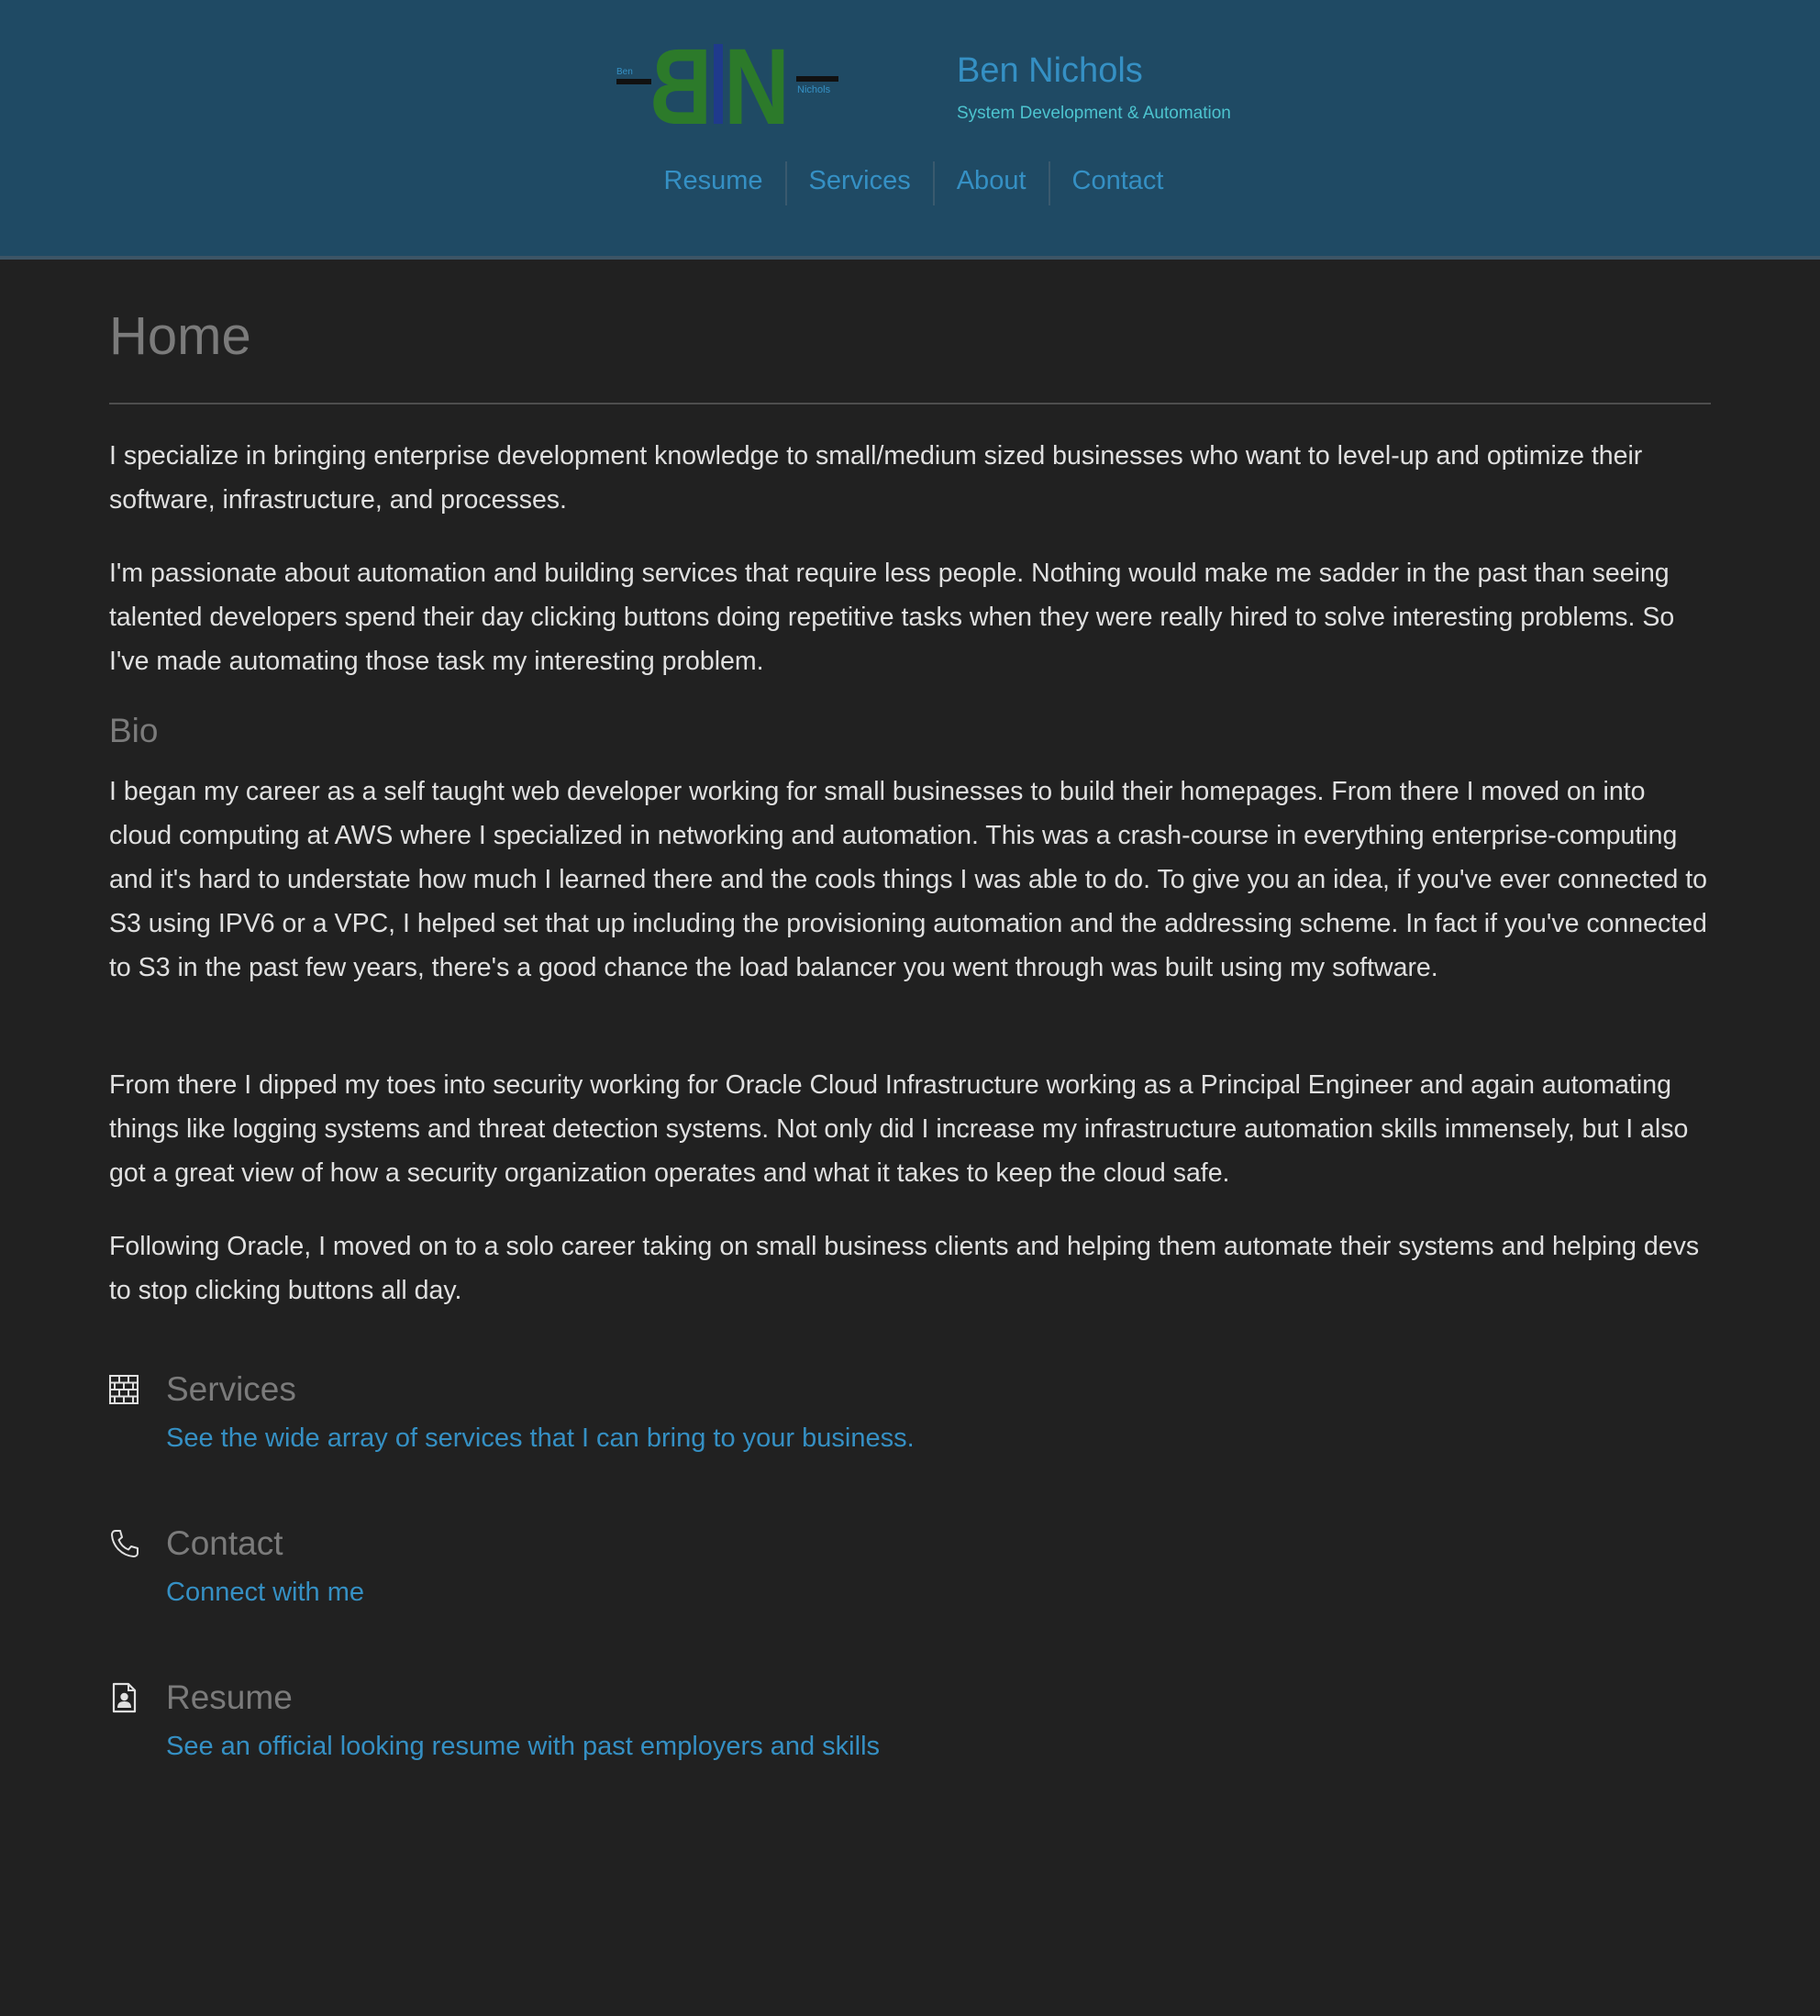 This screenshot has width=1820, height=2016. Describe the element at coordinates (1118, 183) in the screenshot. I see `nav-link-contact: Contact` at that location.